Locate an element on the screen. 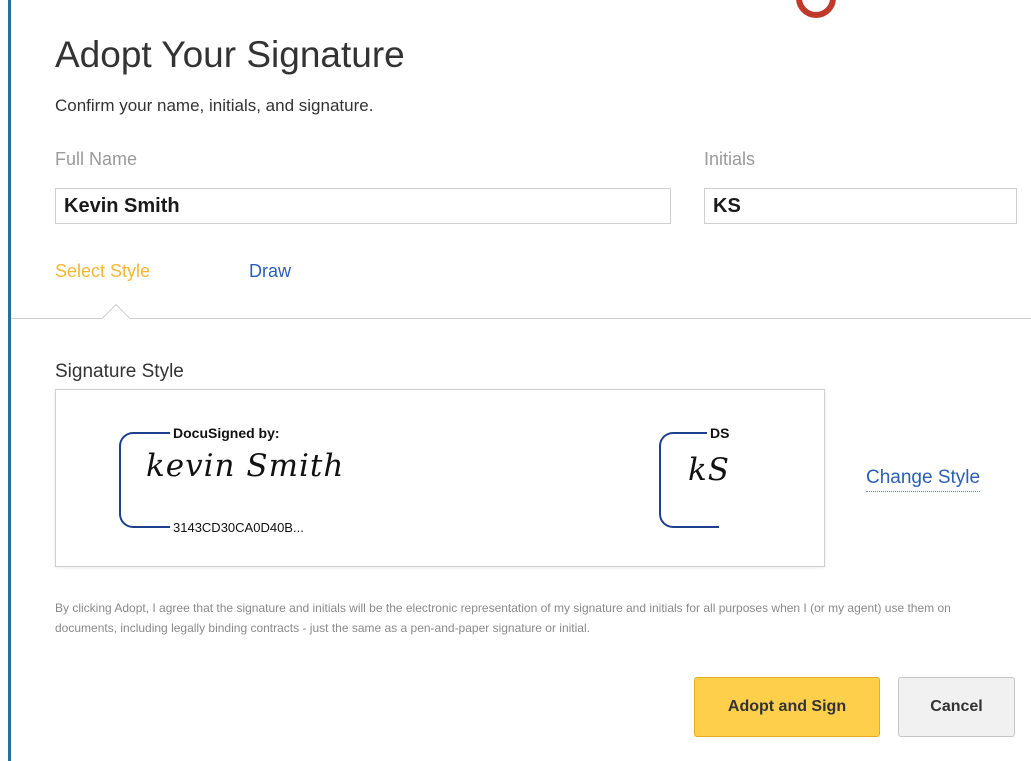 This screenshot has height=761, width=1031. dialog-title: Adopt Your Signature is located at coordinates (230, 54).